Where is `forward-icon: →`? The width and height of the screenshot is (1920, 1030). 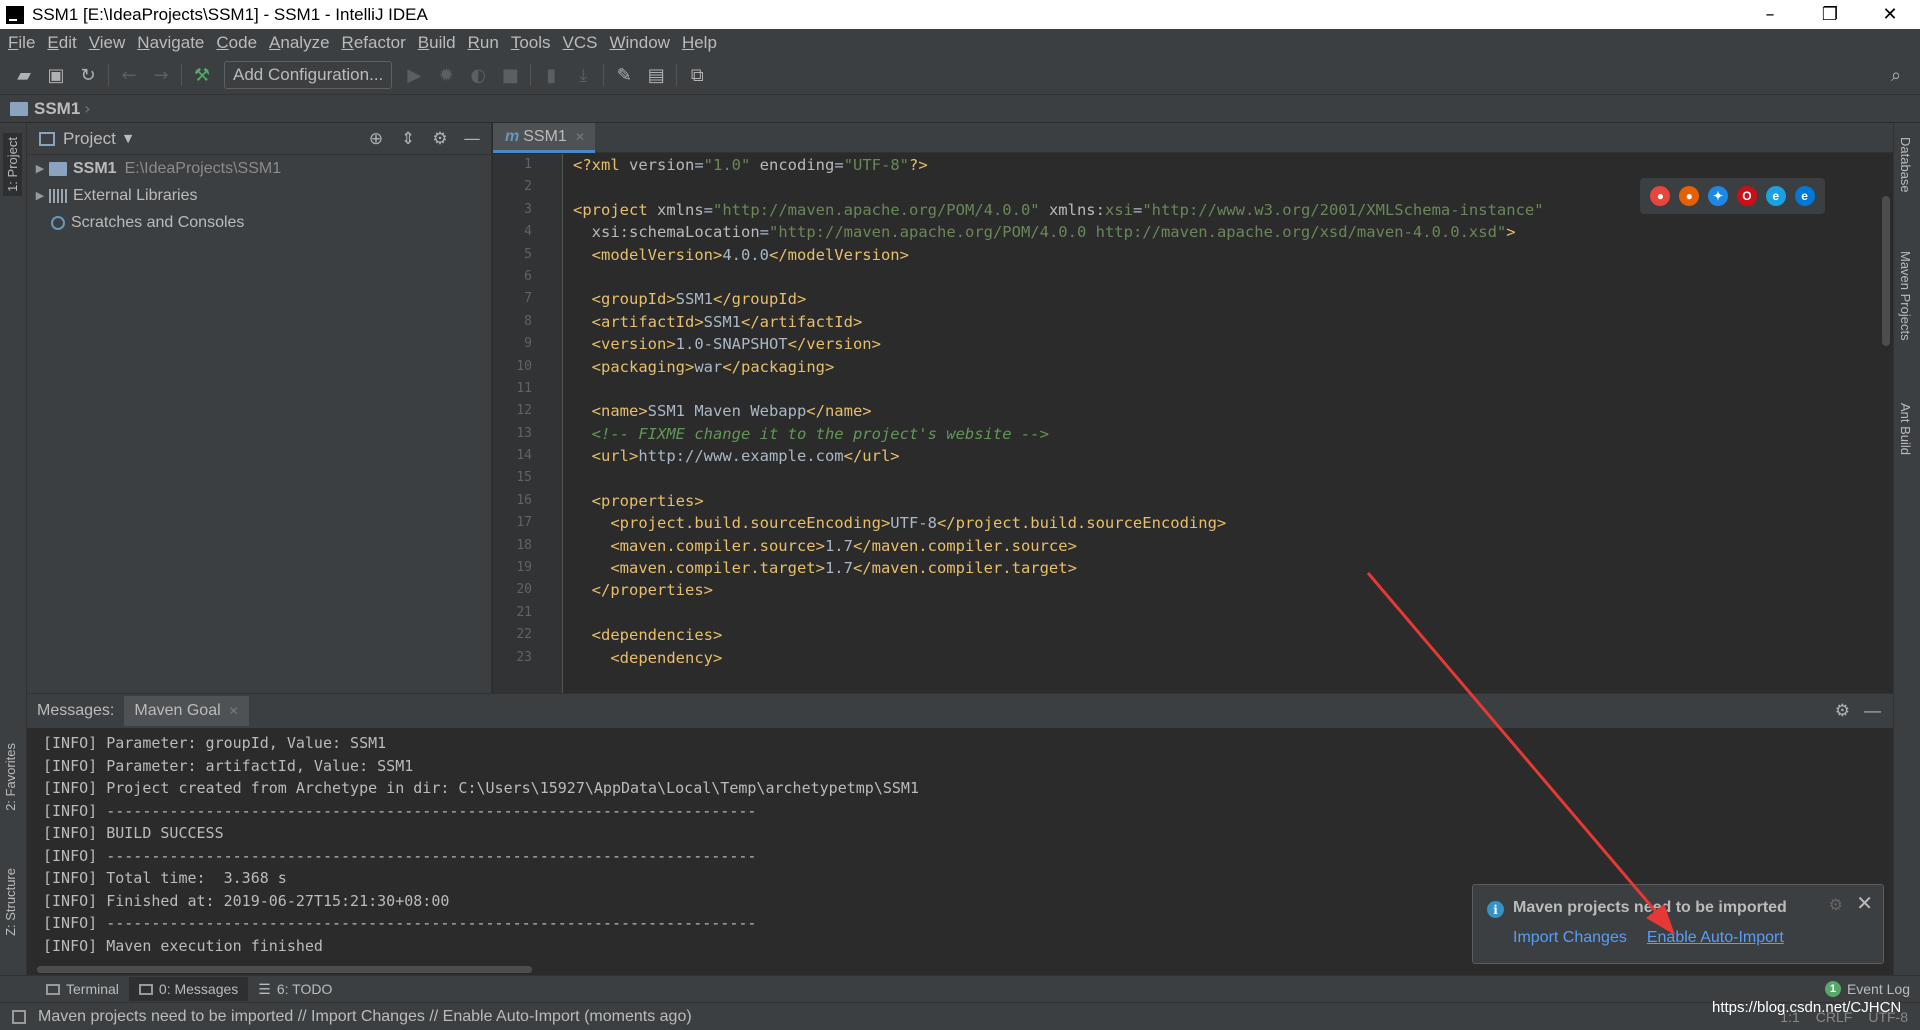 forward-icon: → is located at coordinates (161, 75).